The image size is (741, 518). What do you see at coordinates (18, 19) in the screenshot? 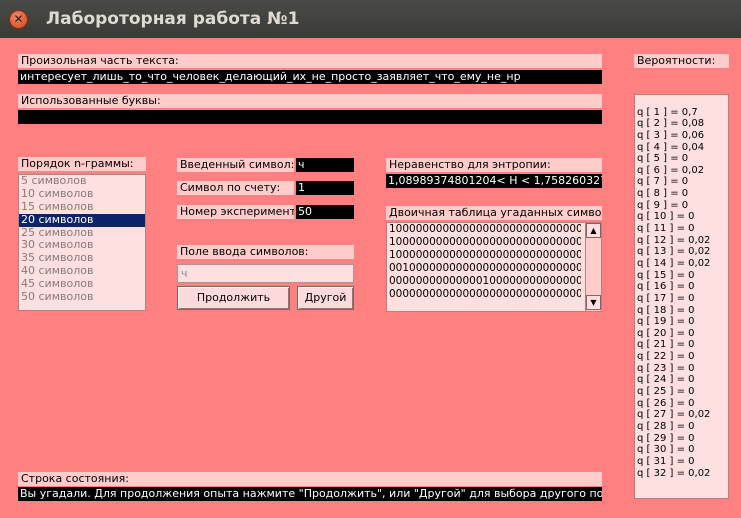
I see `close-icon: ✕` at bounding box center [18, 19].